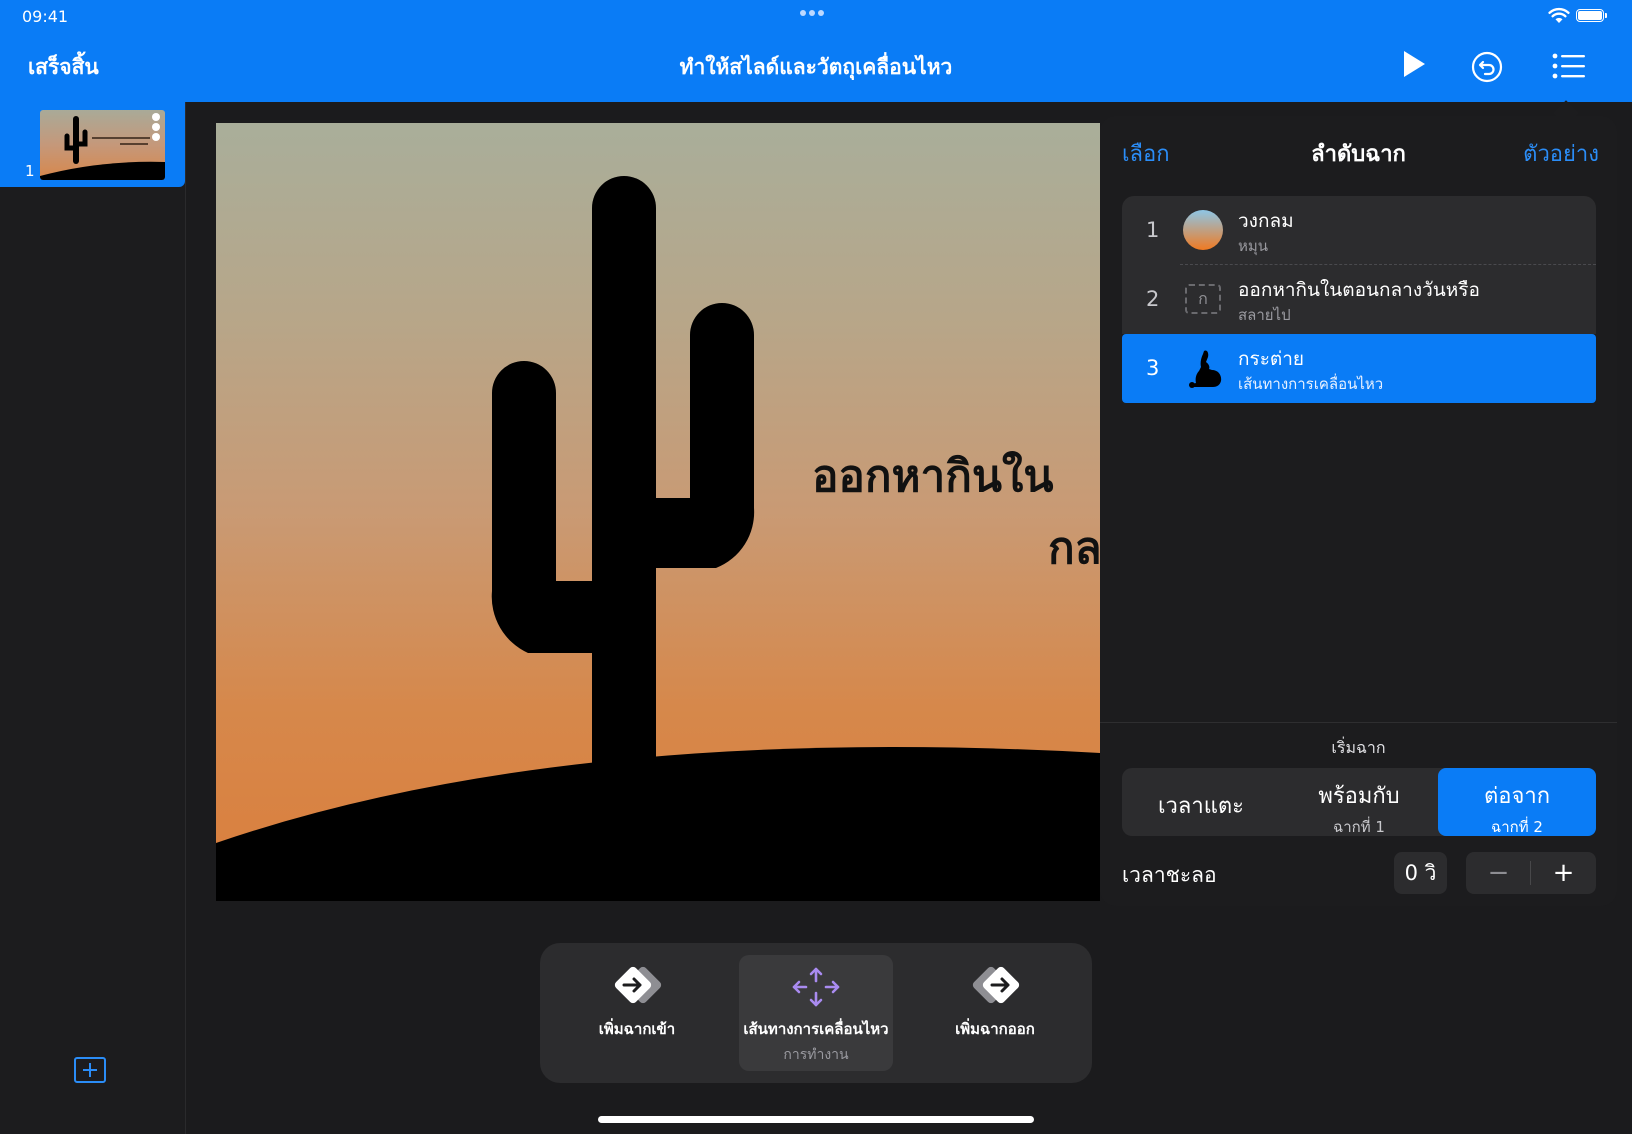  I want to click on add-build-out-button: เพิ่มฉากออก, so click(995, 1013).